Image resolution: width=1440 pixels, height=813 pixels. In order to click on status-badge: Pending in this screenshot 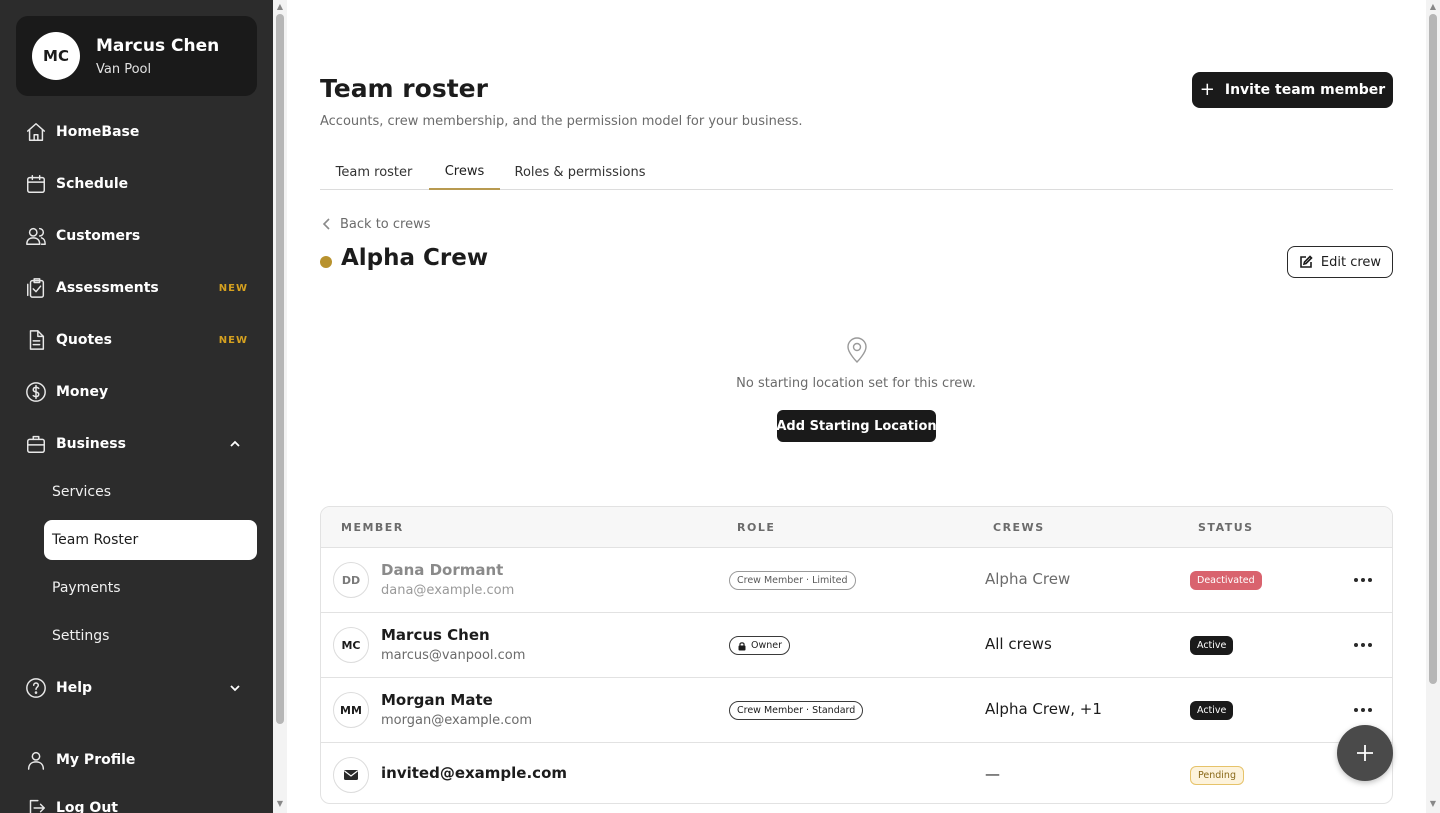, I will do `click(1217, 775)`.